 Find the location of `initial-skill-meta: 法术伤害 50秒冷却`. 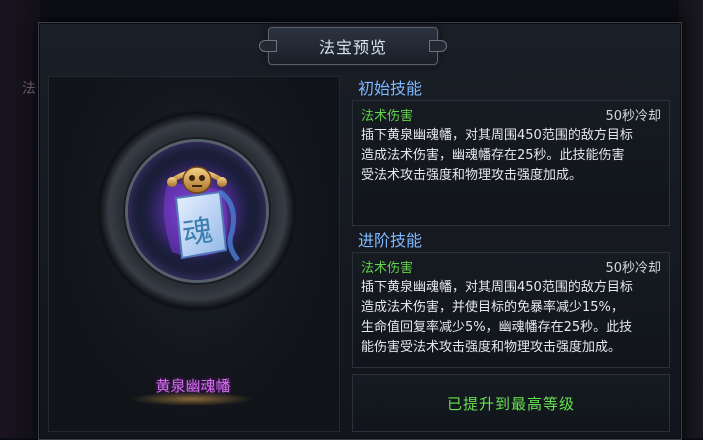

initial-skill-meta: 法术伤害 50秒冷却 is located at coordinates (511, 112).